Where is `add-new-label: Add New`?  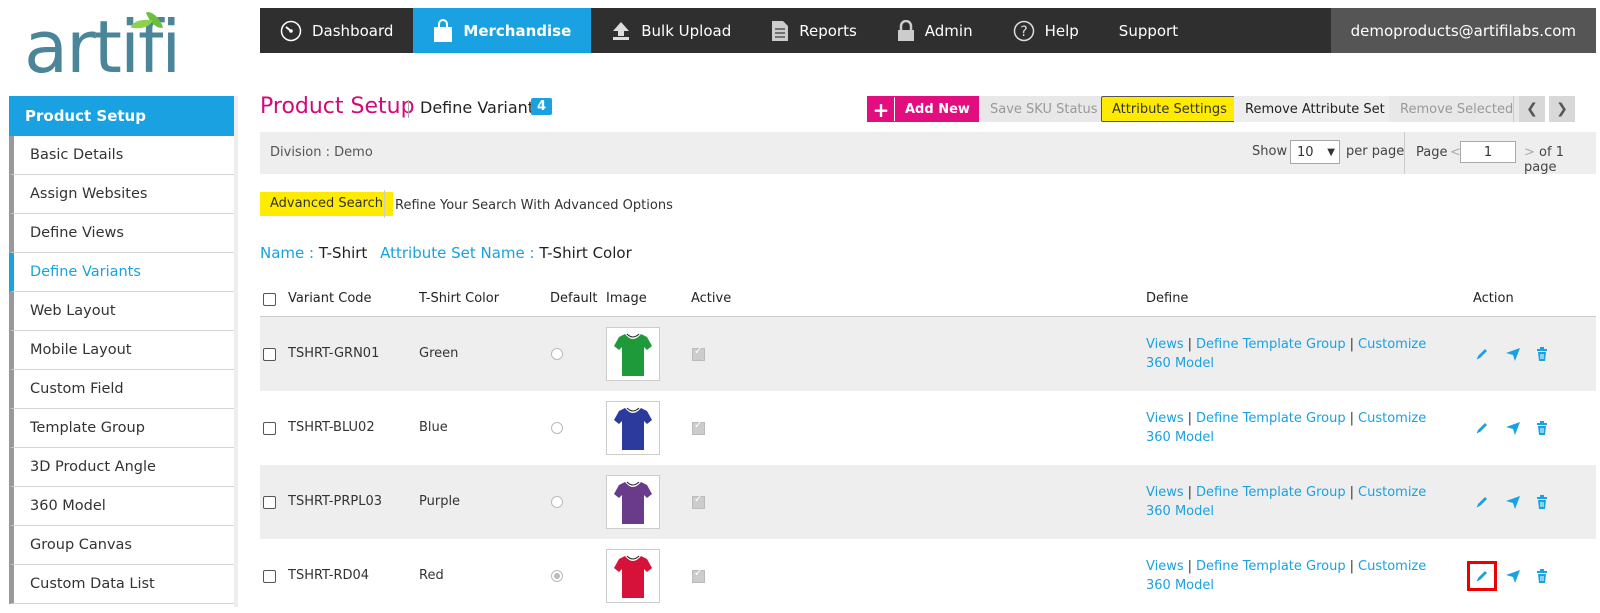 add-new-label: Add New is located at coordinates (937, 109).